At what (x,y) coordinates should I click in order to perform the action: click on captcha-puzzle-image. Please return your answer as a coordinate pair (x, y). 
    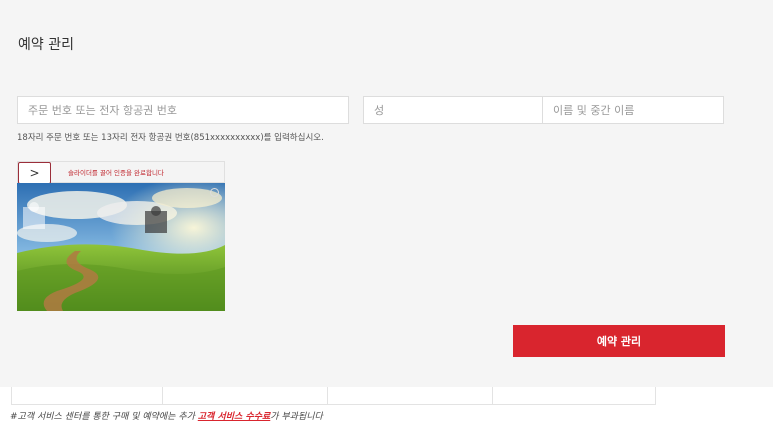
    Looking at the image, I should click on (121, 247).